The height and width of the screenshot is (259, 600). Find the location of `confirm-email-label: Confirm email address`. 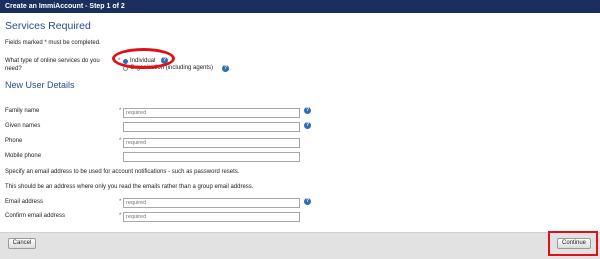

confirm-email-label: Confirm email address is located at coordinates (35, 216).